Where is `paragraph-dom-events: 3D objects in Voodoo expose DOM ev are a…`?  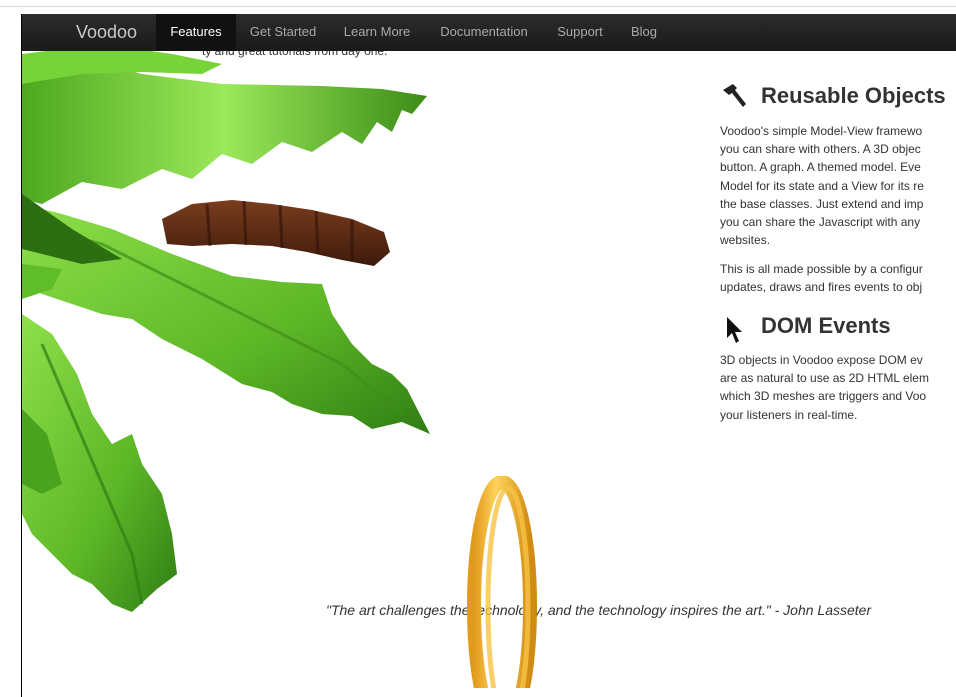 paragraph-dom-events: 3D objects in Voodoo expose DOM ev are a… is located at coordinates (824, 387).